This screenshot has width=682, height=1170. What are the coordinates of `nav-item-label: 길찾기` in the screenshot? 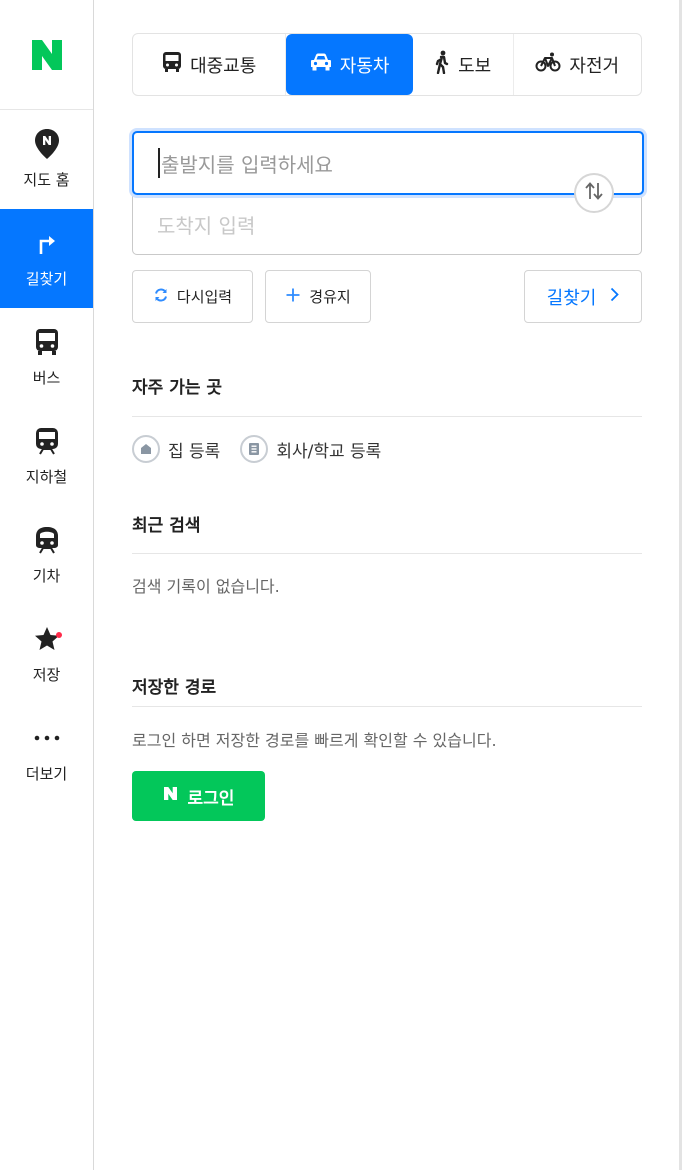 It's located at (46, 279).